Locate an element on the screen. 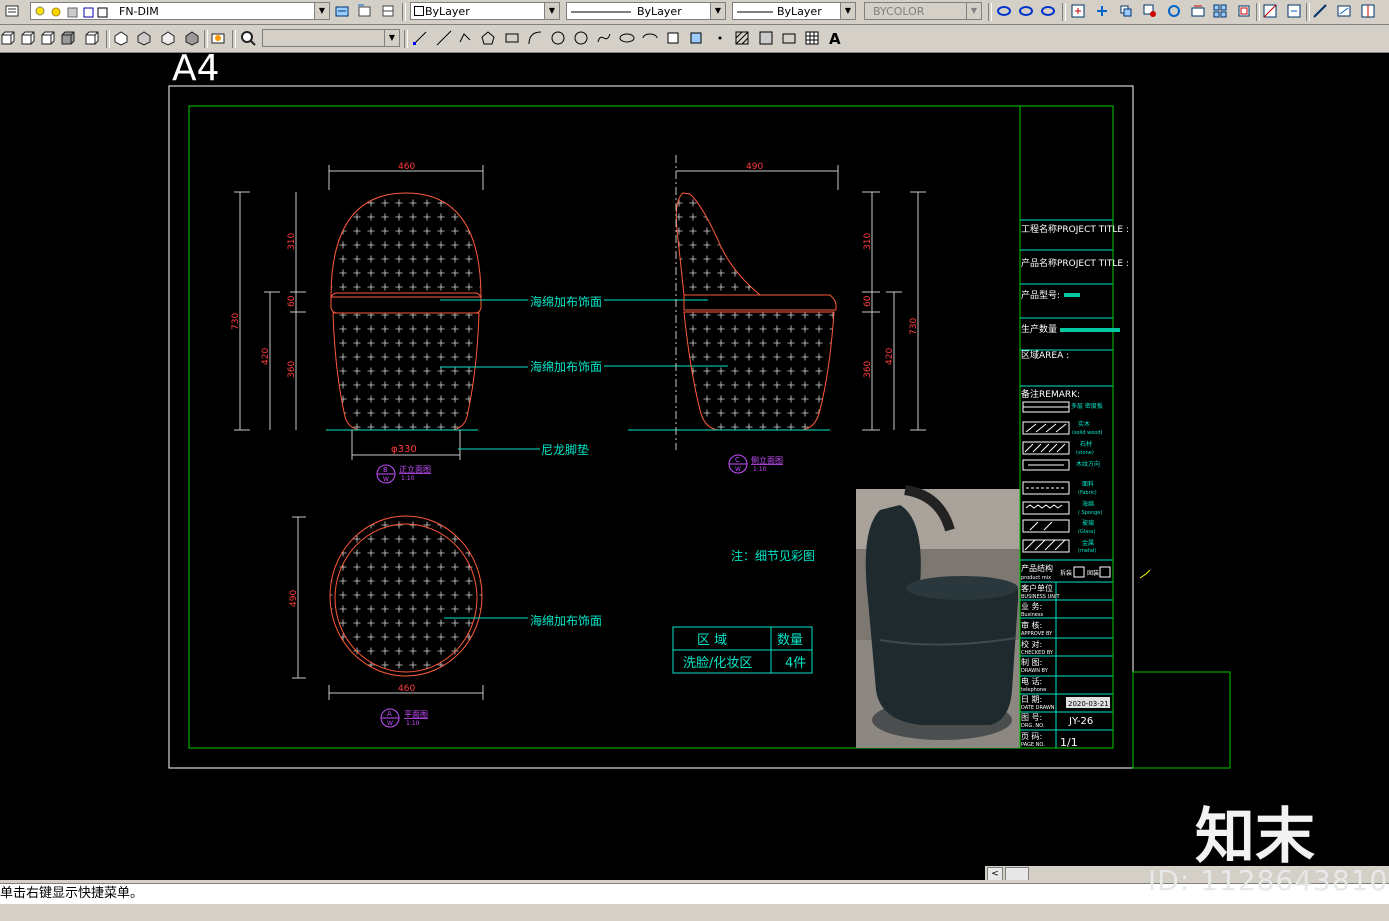 This screenshot has width=1389, height=921. watermark-logo: 知末 is located at coordinates (1255, 837).